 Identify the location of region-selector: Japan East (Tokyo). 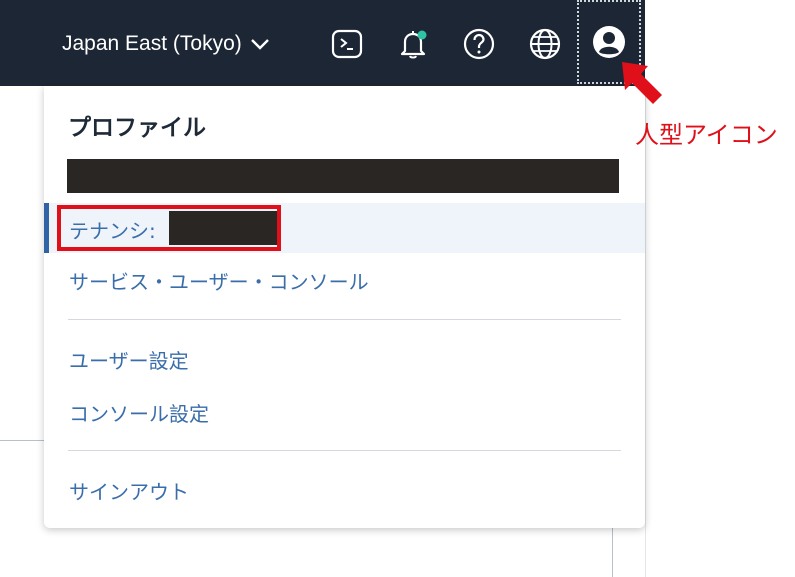
(166, 44).